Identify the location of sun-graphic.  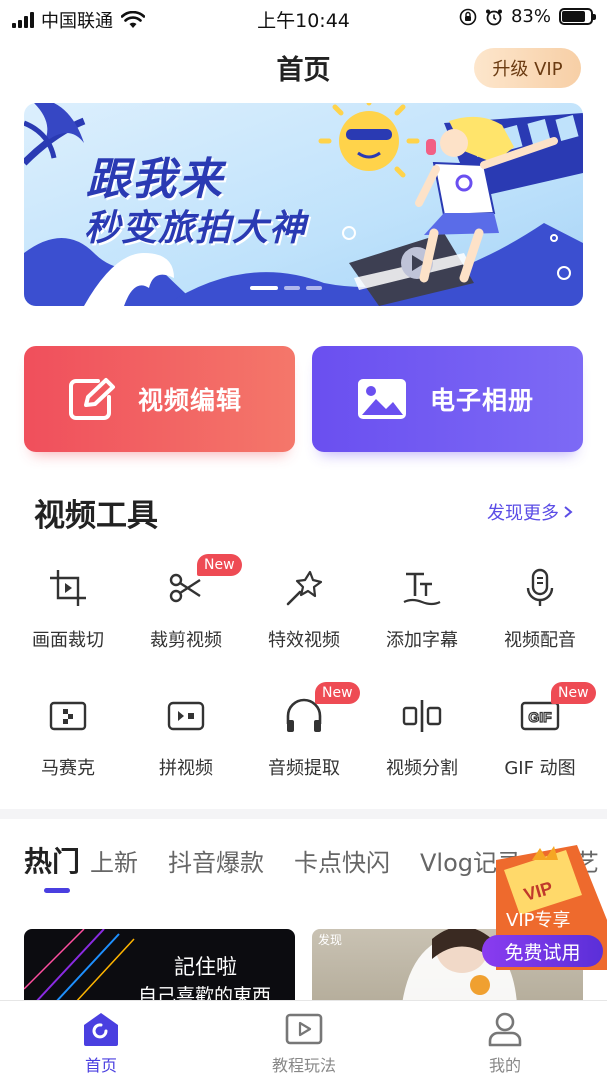
(369, 140).